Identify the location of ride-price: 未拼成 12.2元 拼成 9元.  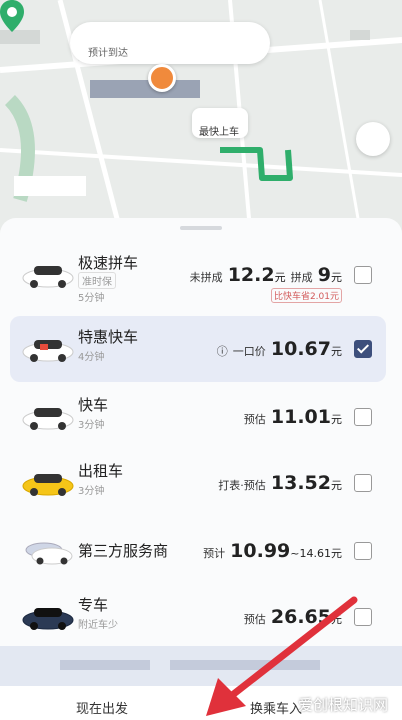
(266, 275).